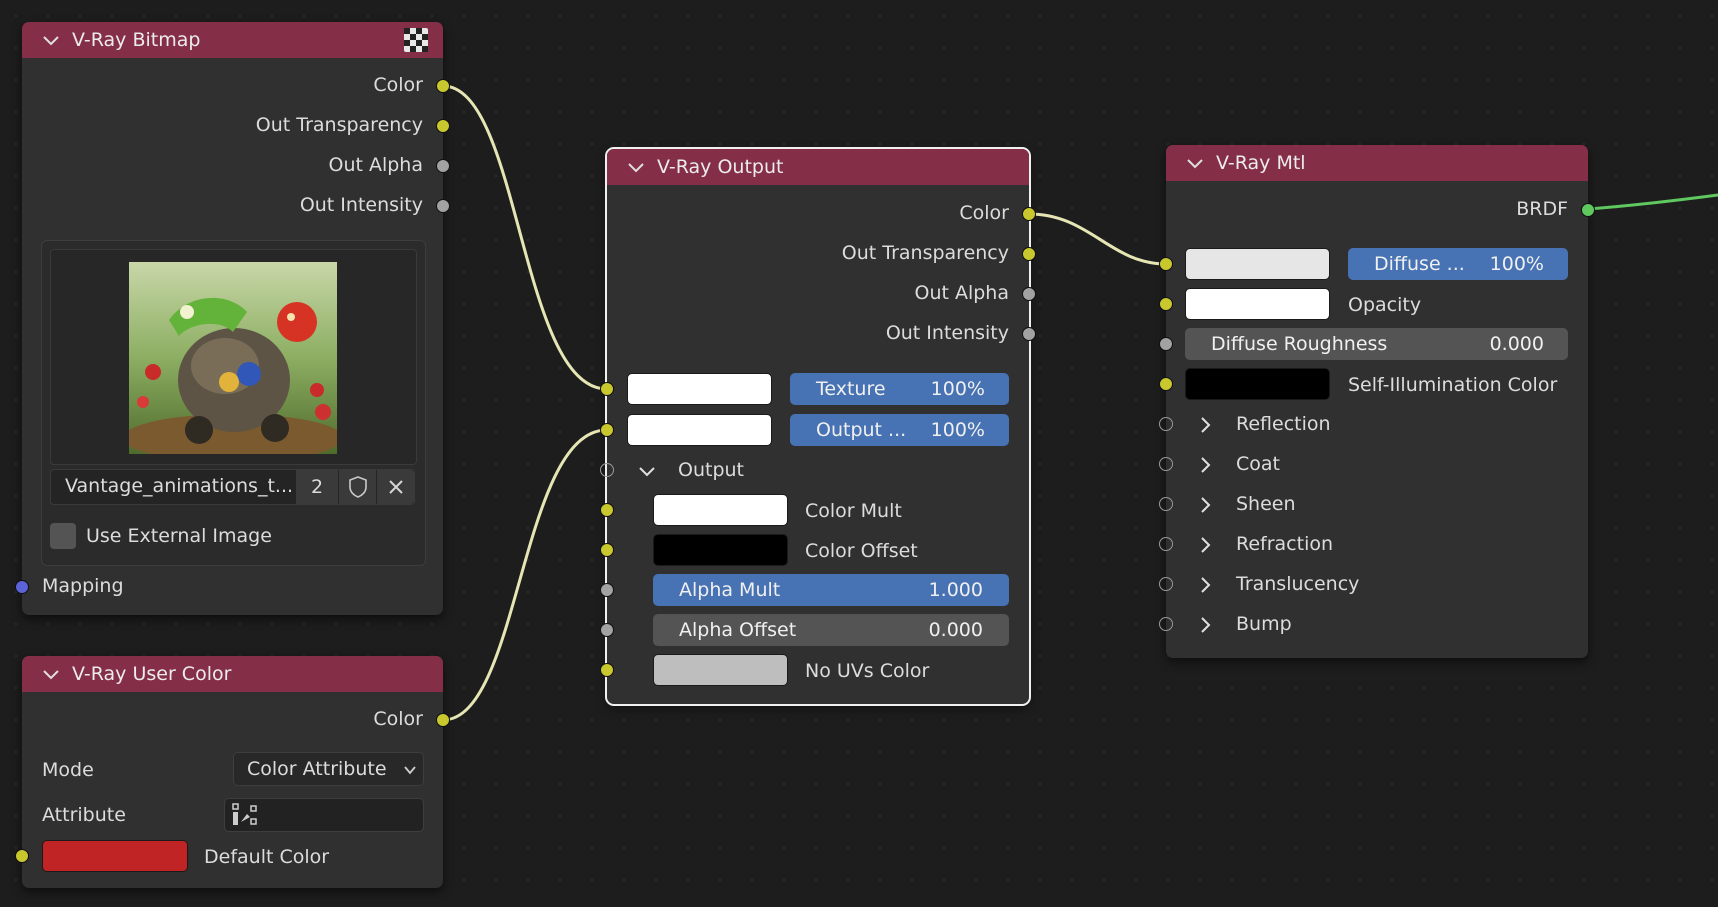 This screenshot has width=1718, height=907. What do you see at coordinates (711, 470) in the screenshot?
I see `output-panel-label: Output` at bounding box center [711, 470].